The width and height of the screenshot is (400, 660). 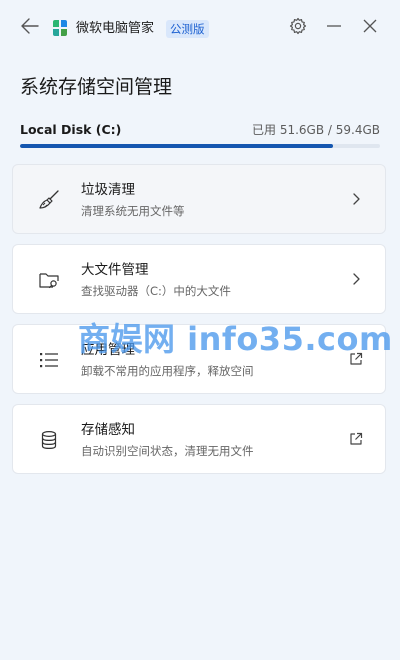 What do you see at coordinates (156, 291) in the screenshot?
I see `card-description: 查找驱动器（C:）中的大文件` at bounding box center [156, 291].